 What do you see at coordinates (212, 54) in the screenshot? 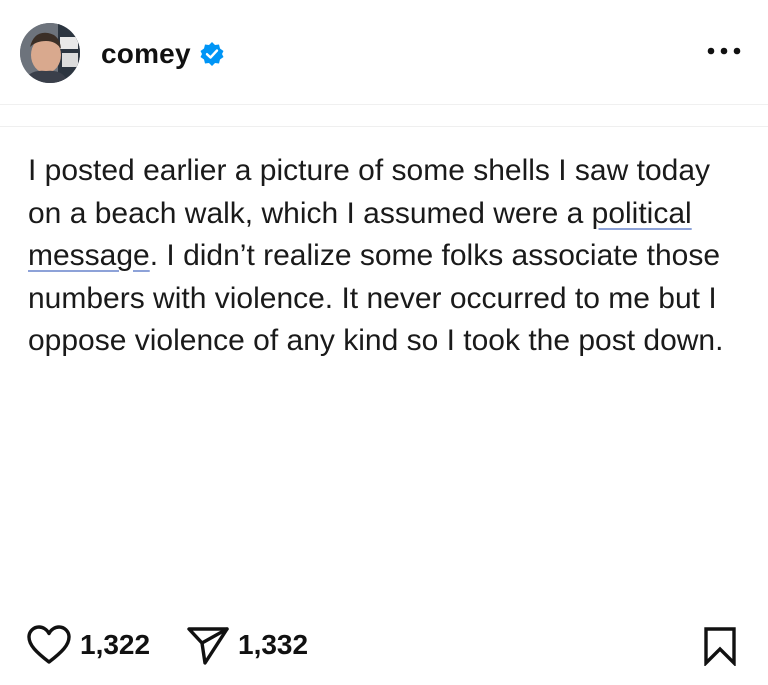
I see `verified-badge-icon` at bounding box center [212, 54].